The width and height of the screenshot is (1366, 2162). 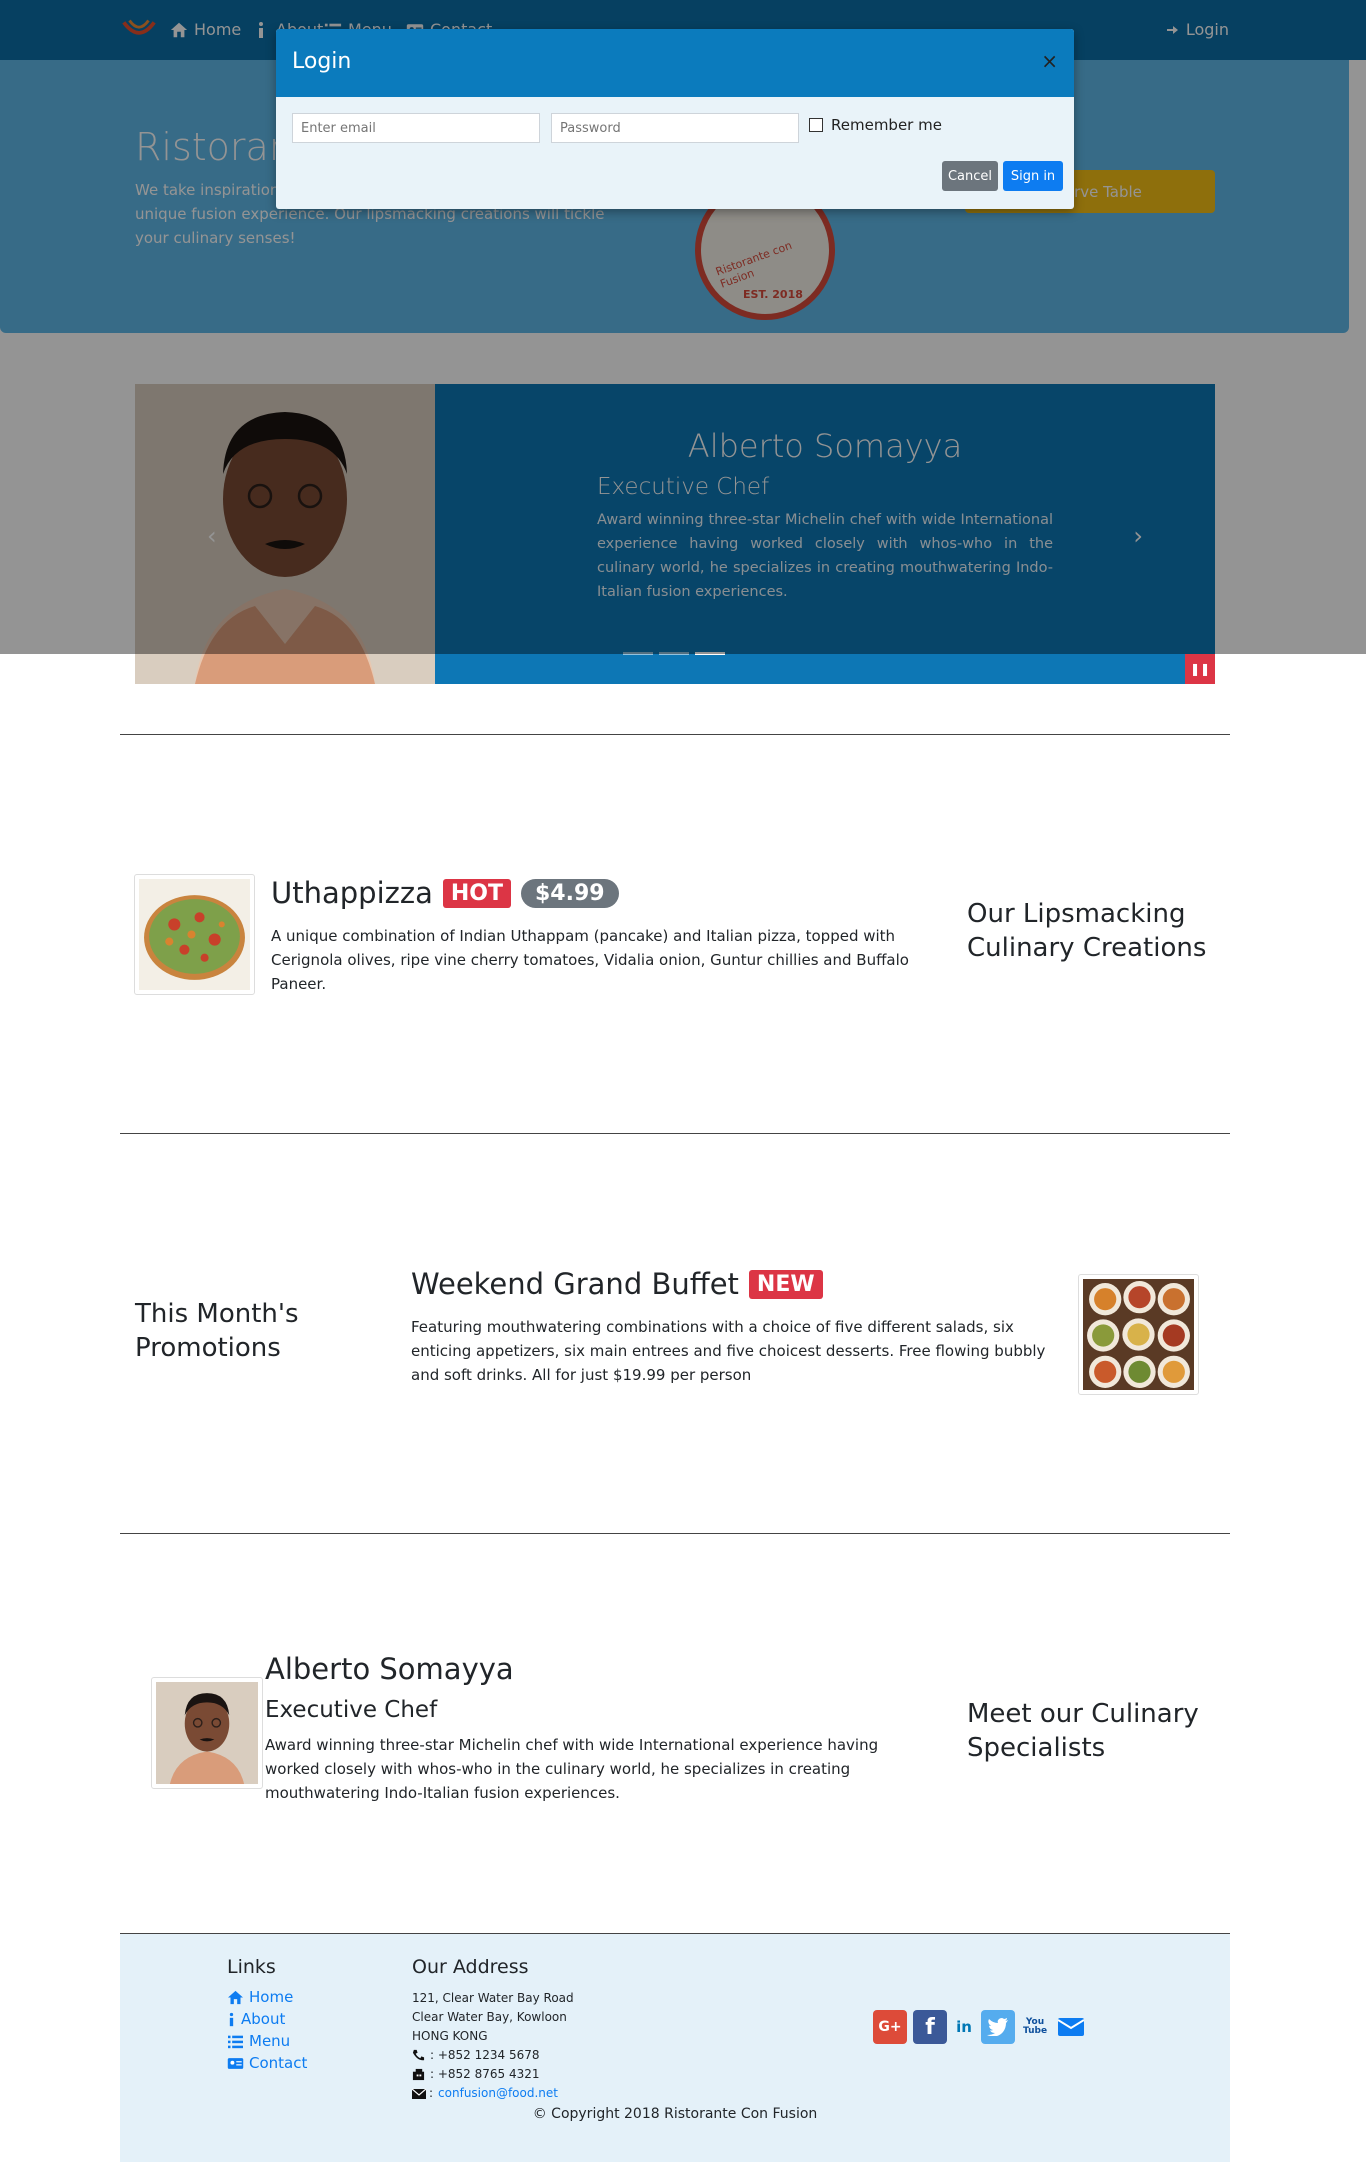 What do you see at coordinates (1033, 176) in the screenshot?
I see `sign-in-button: Sign in` at bounding box center [1033, 176].